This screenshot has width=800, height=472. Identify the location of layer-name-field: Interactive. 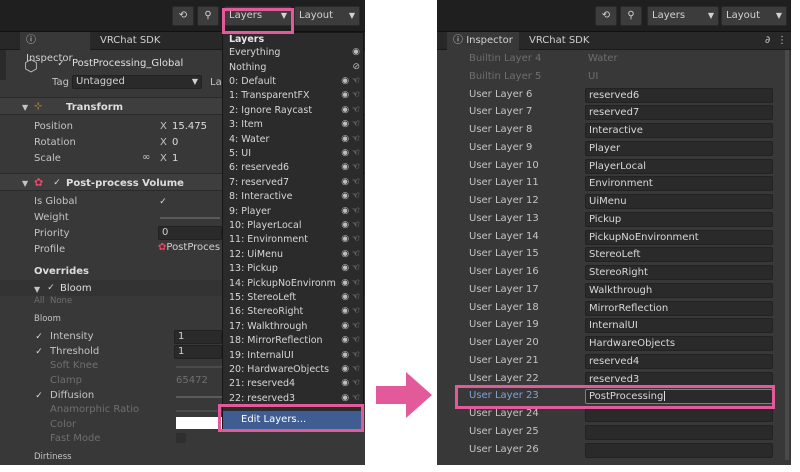
(679, 130).